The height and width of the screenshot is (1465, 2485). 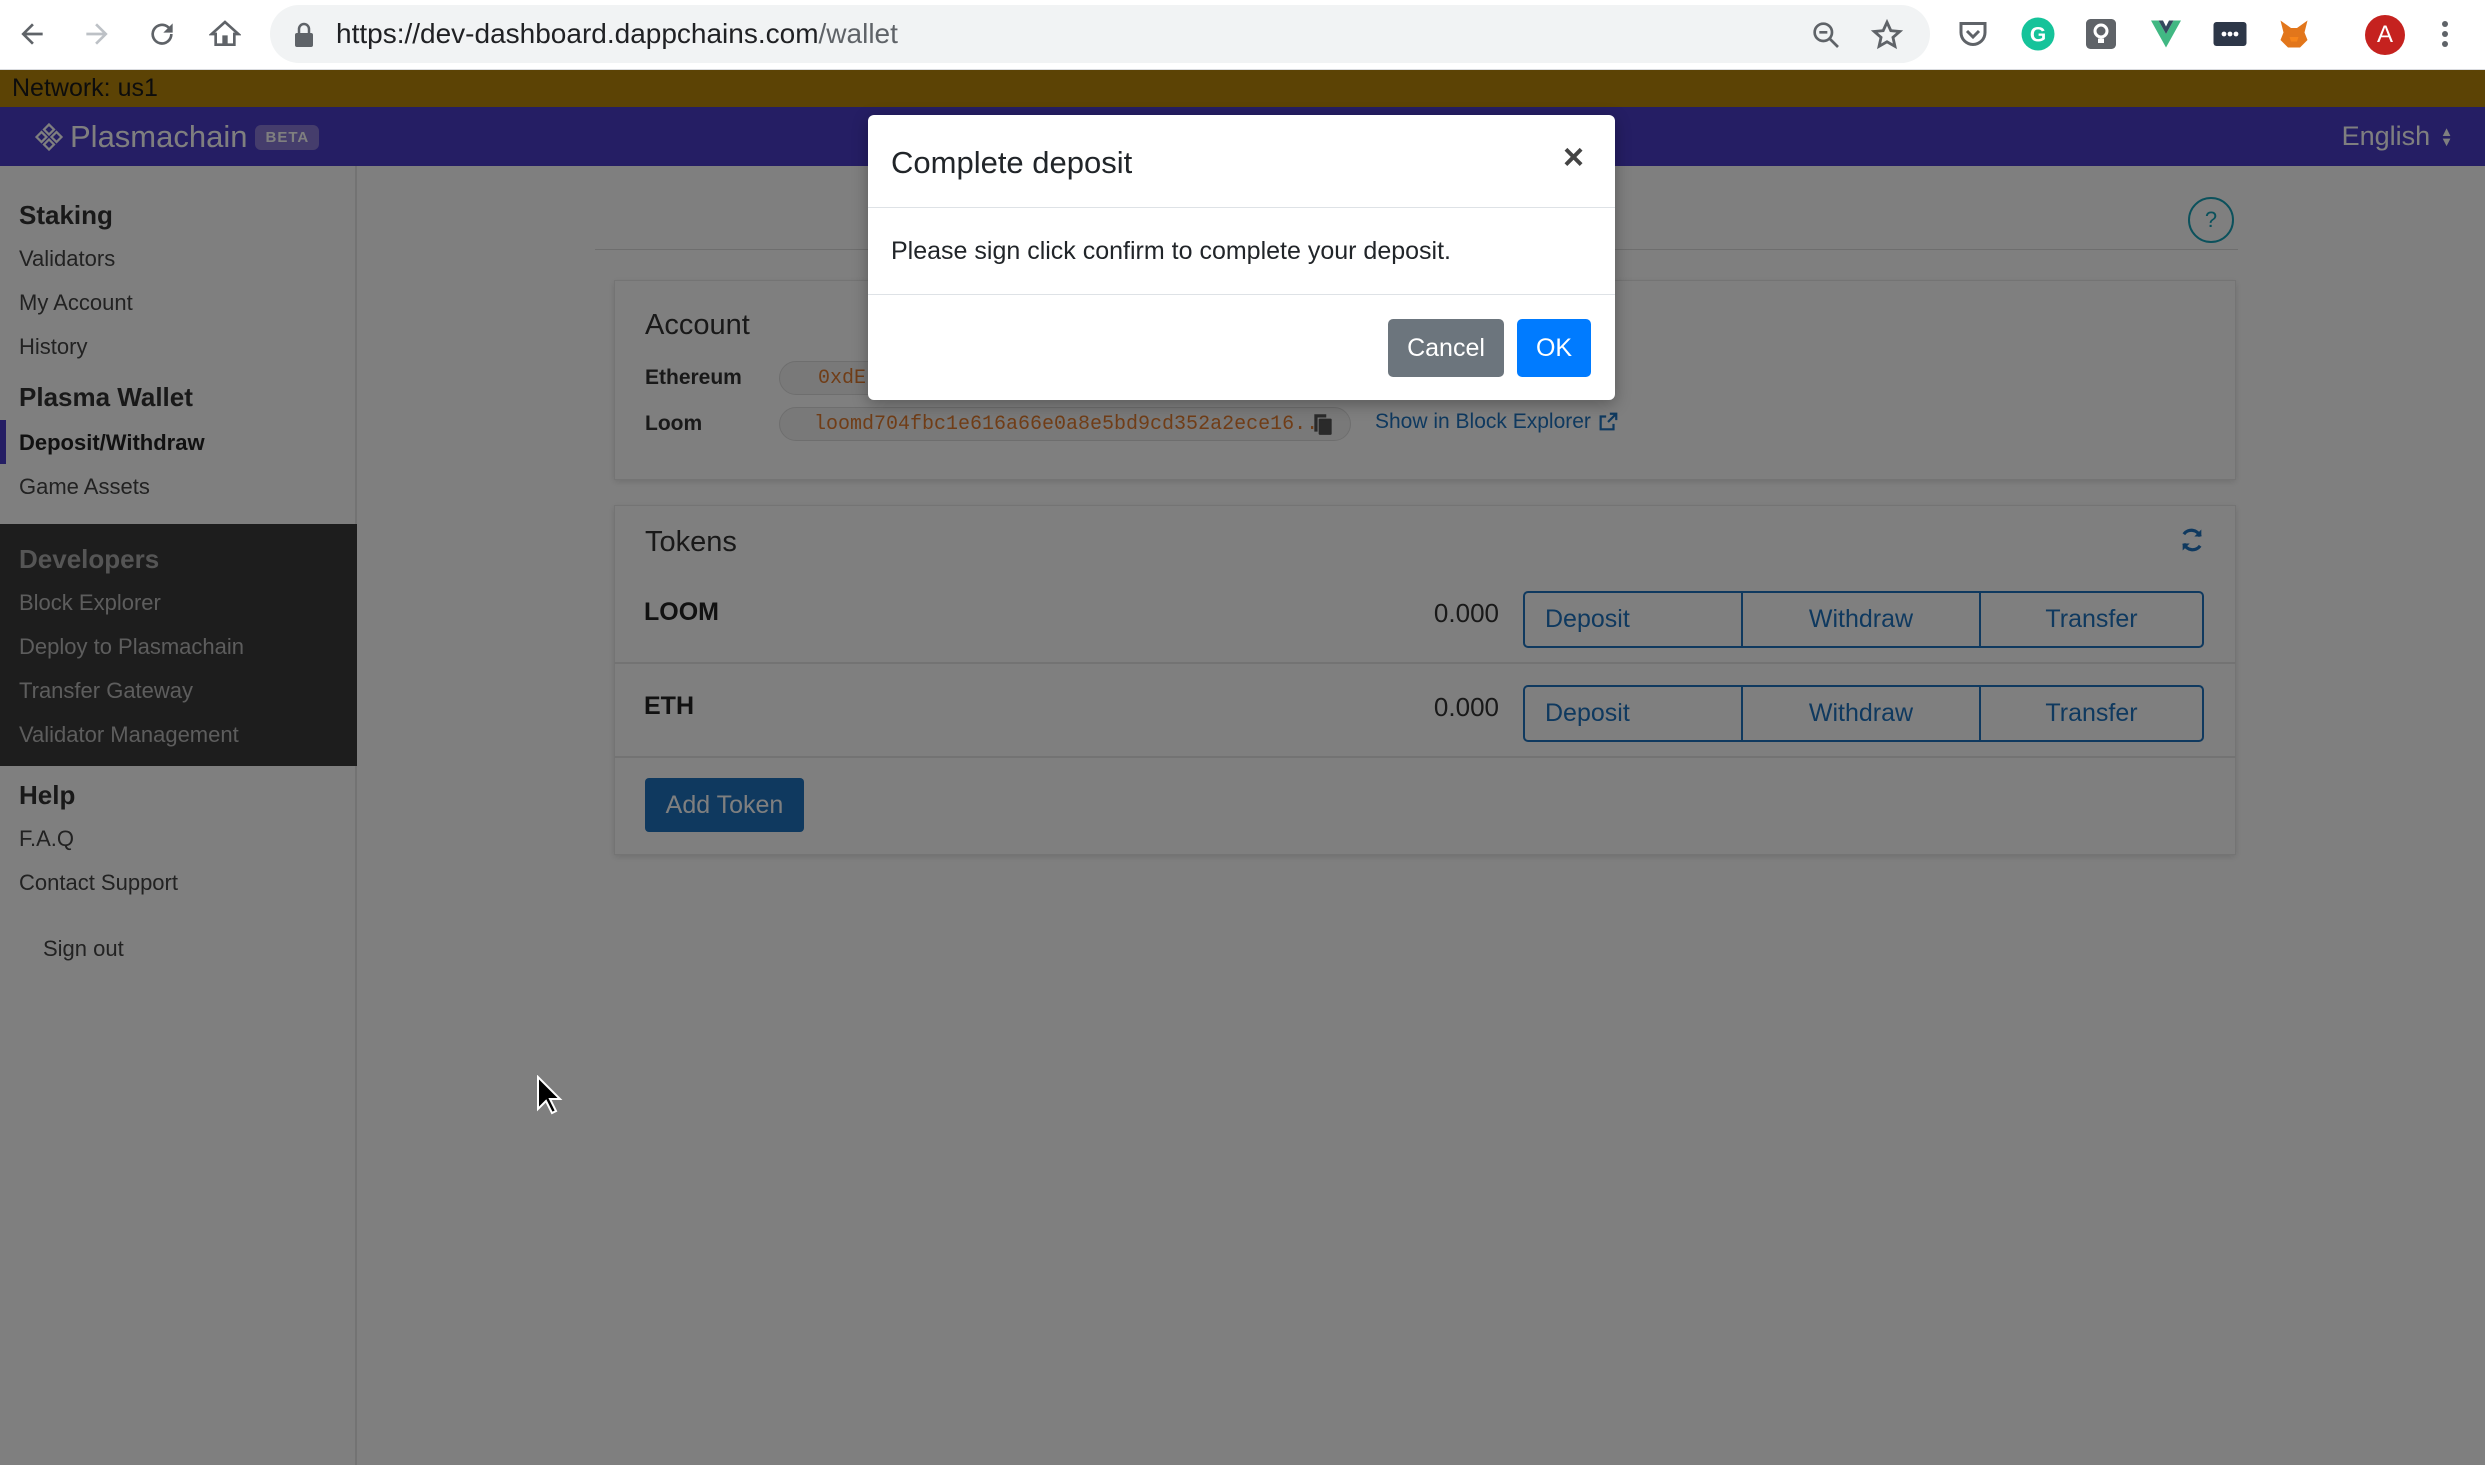 I want to click on password-manager-icon, so click(x=2230, y=34).